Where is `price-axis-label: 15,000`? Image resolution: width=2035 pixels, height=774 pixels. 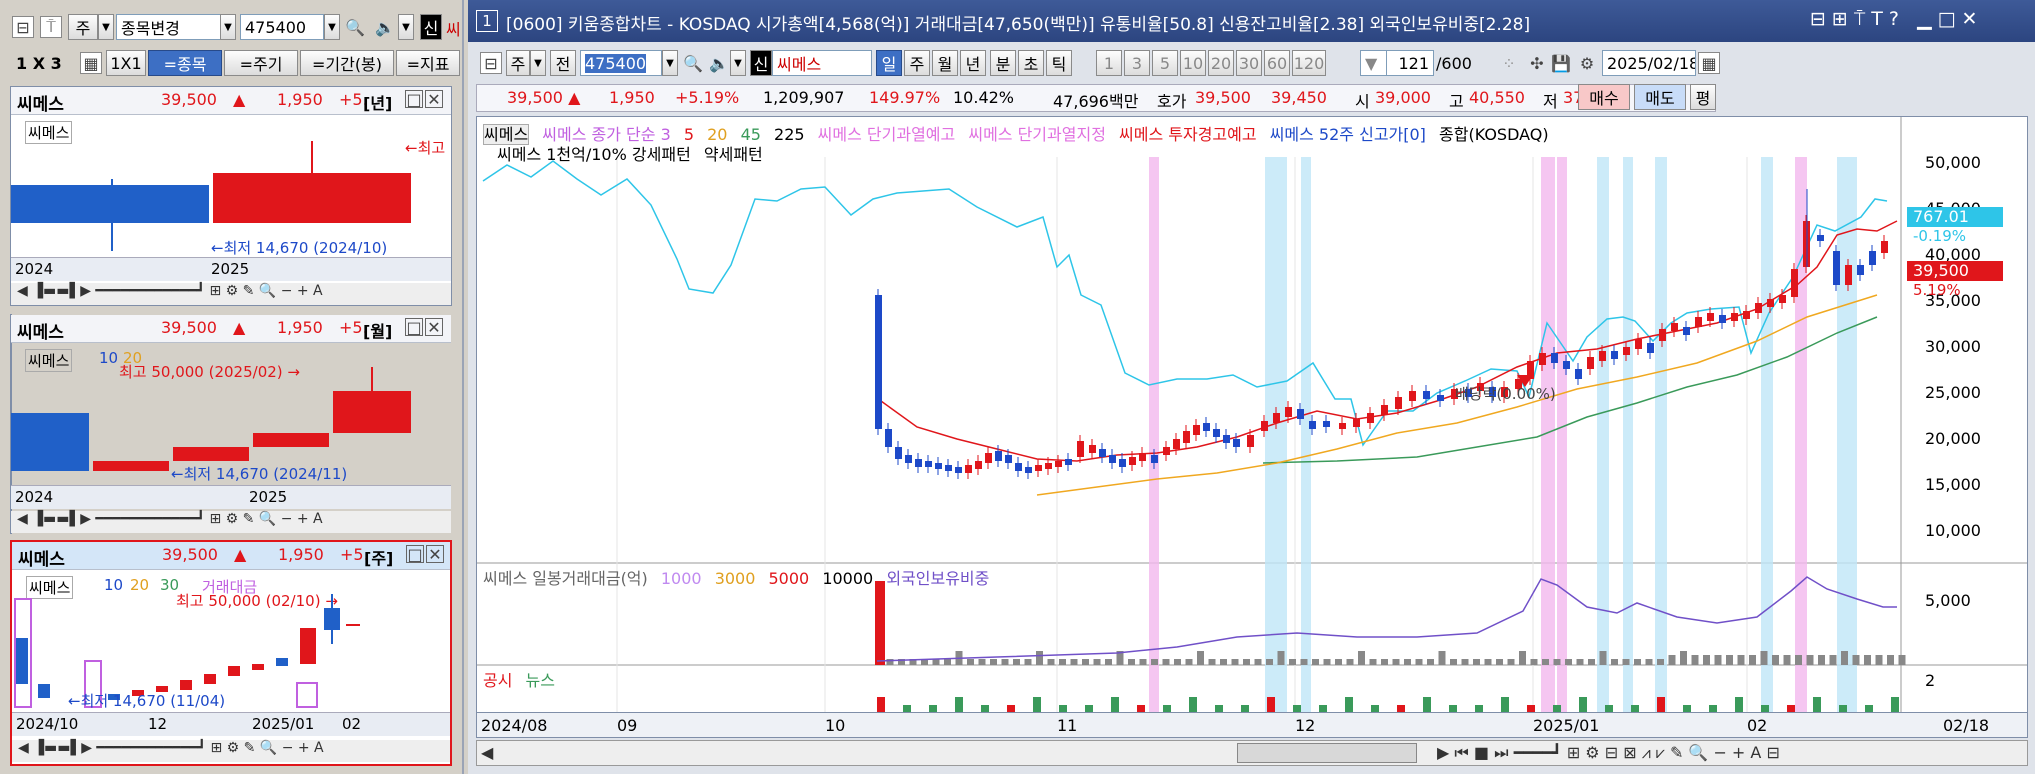
price-axis-label: 15,000 is located at coordinates (1953, 484).